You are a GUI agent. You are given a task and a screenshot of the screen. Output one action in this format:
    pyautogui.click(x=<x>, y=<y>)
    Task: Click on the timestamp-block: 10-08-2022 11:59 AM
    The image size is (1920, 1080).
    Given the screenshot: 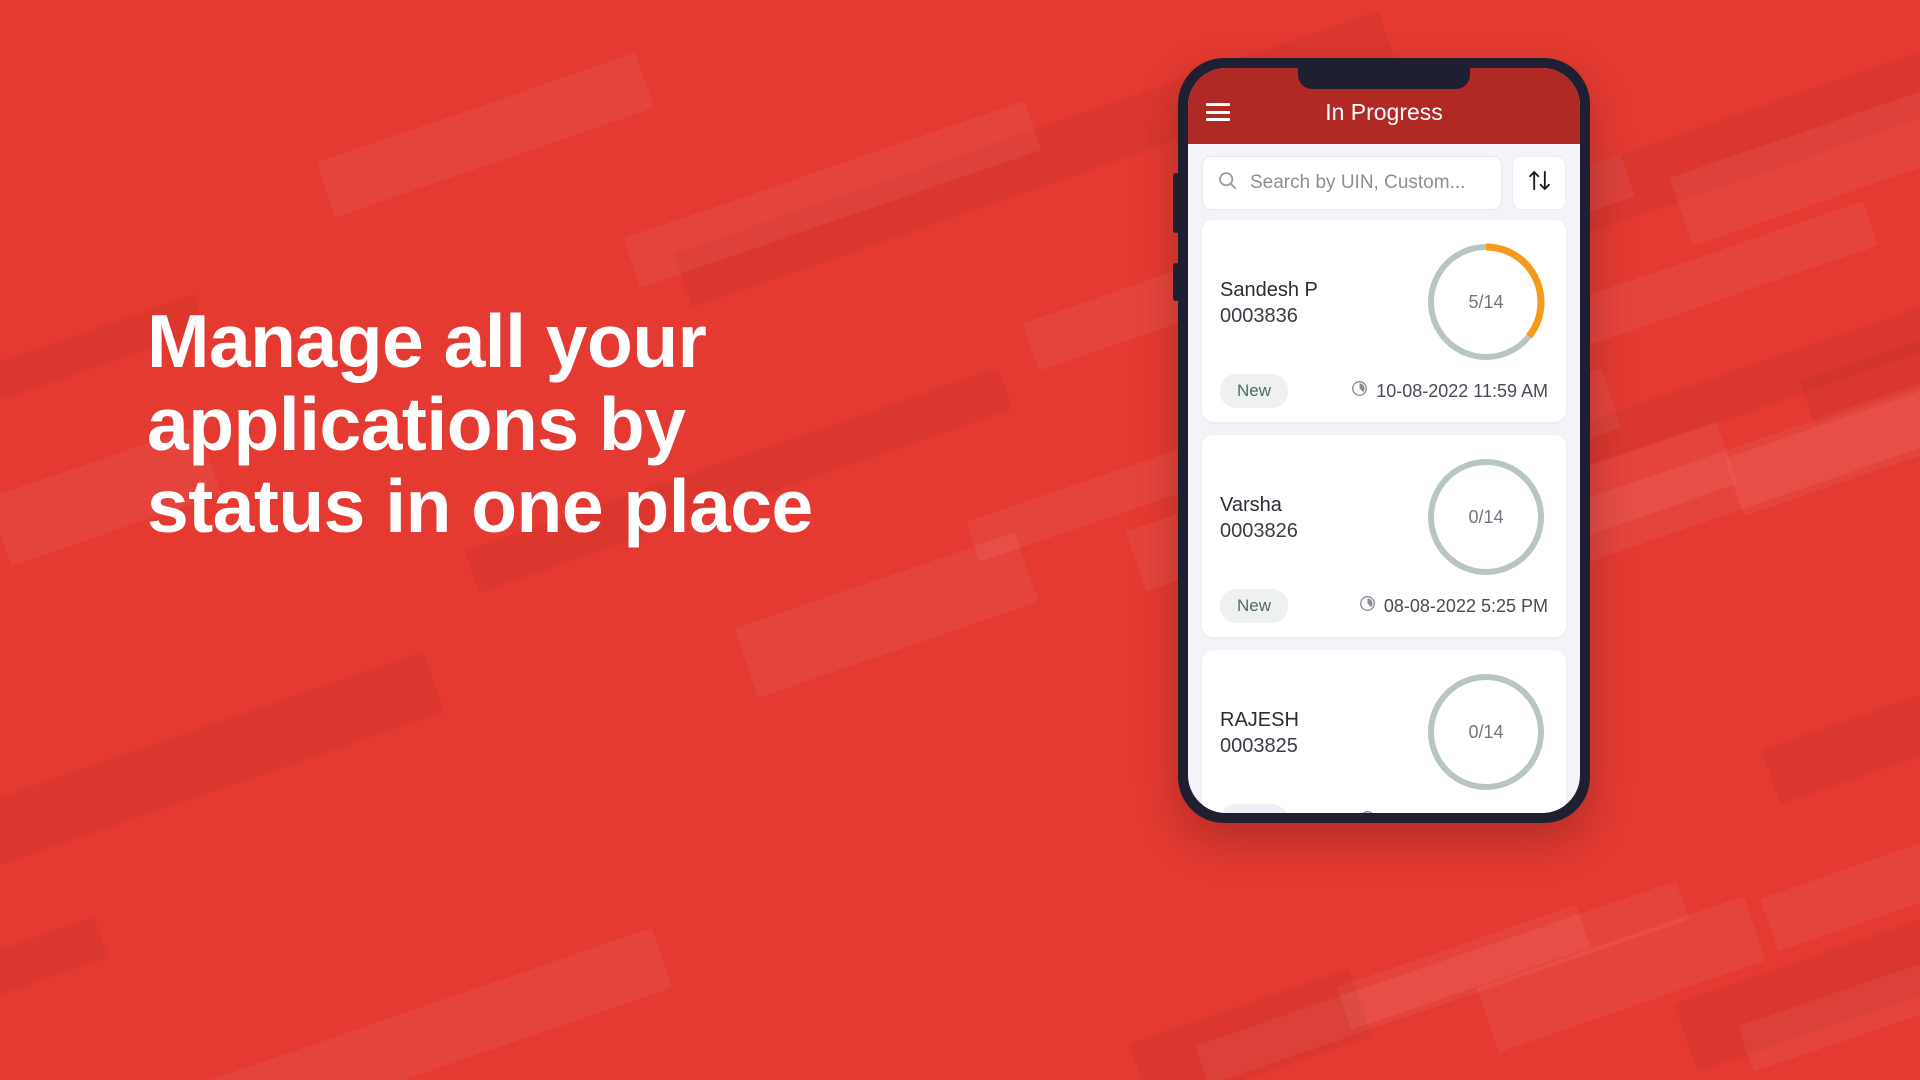 What is the action you would take?
    pyautogui.click(x=1449, y=391)
    